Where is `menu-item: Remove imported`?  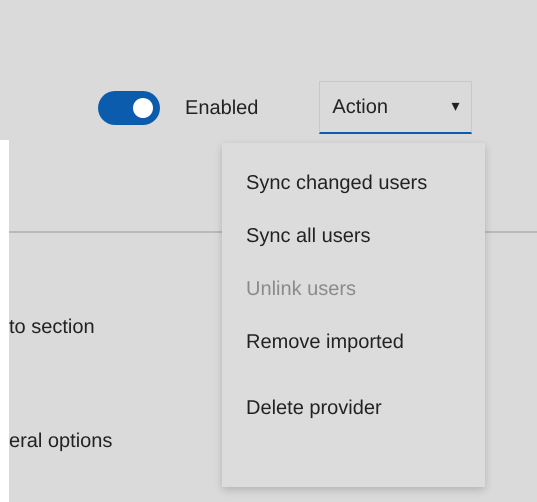 menu-item: Remove imported is located at coordinates (353, 342).